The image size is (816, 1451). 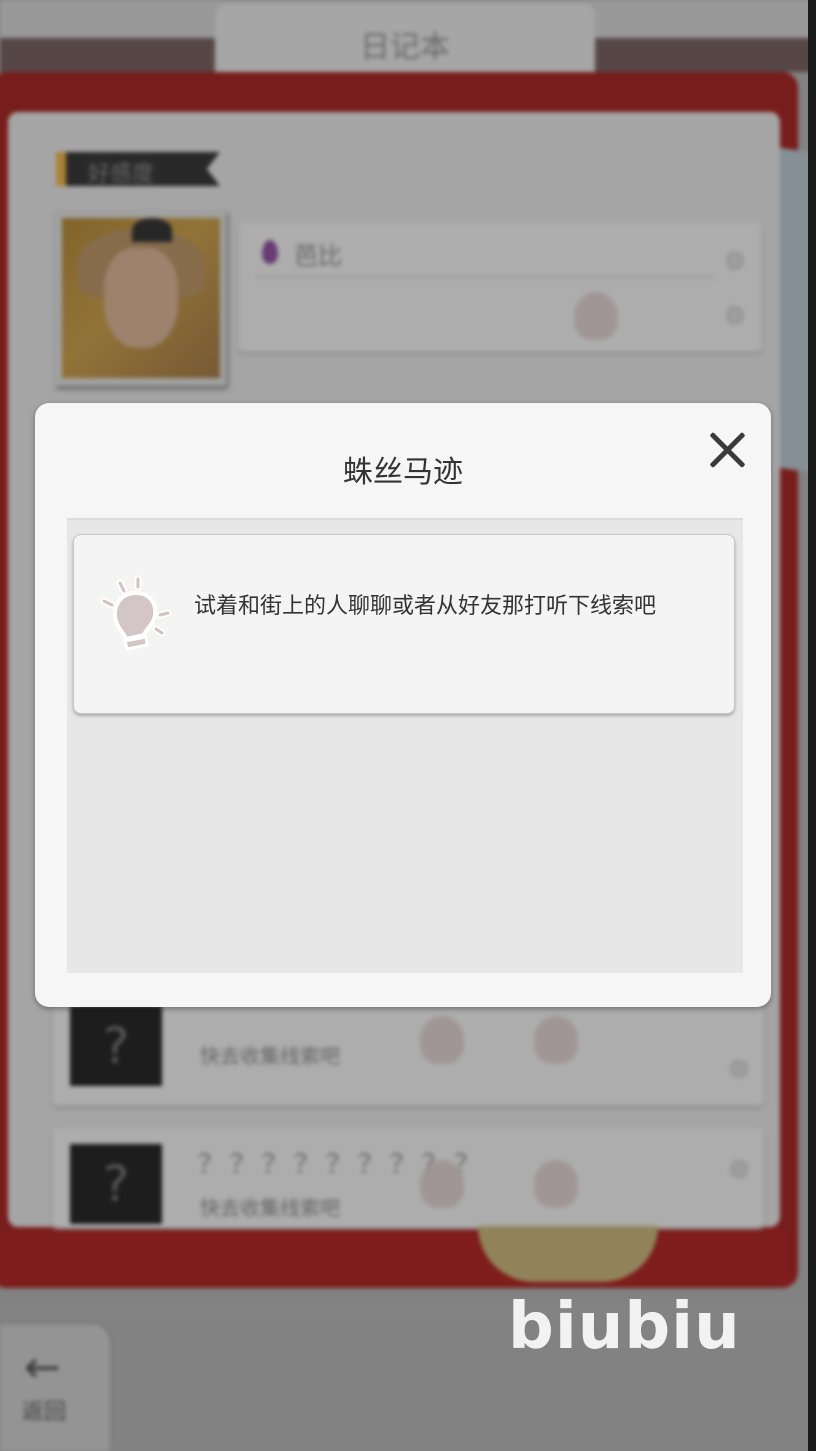 I want to click on watermark-logo: biubiu, so click(x=624, y=1327).